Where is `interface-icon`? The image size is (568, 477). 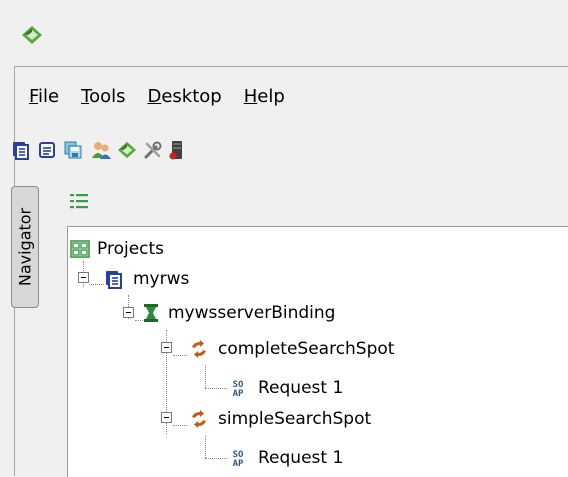 interface-icon is located at coordinates (151, 313).